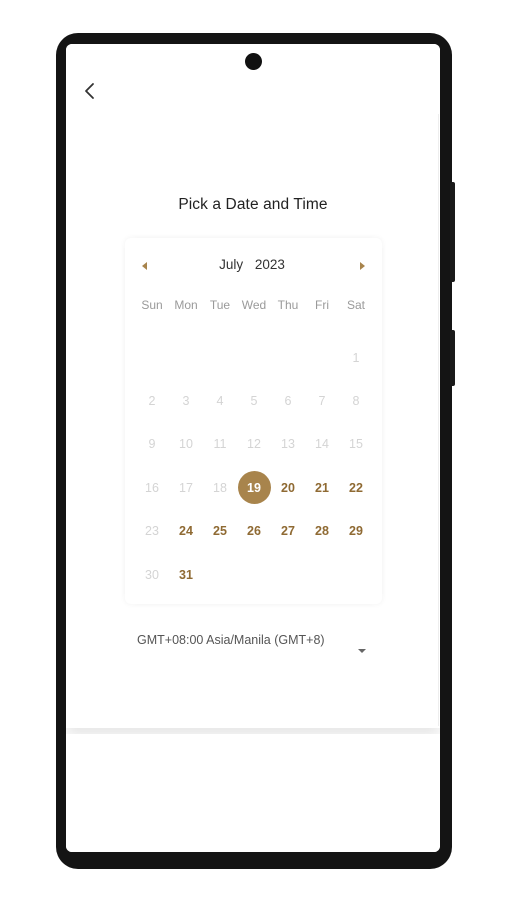  I want to click on calendar-day: 28, so click(322, 531).